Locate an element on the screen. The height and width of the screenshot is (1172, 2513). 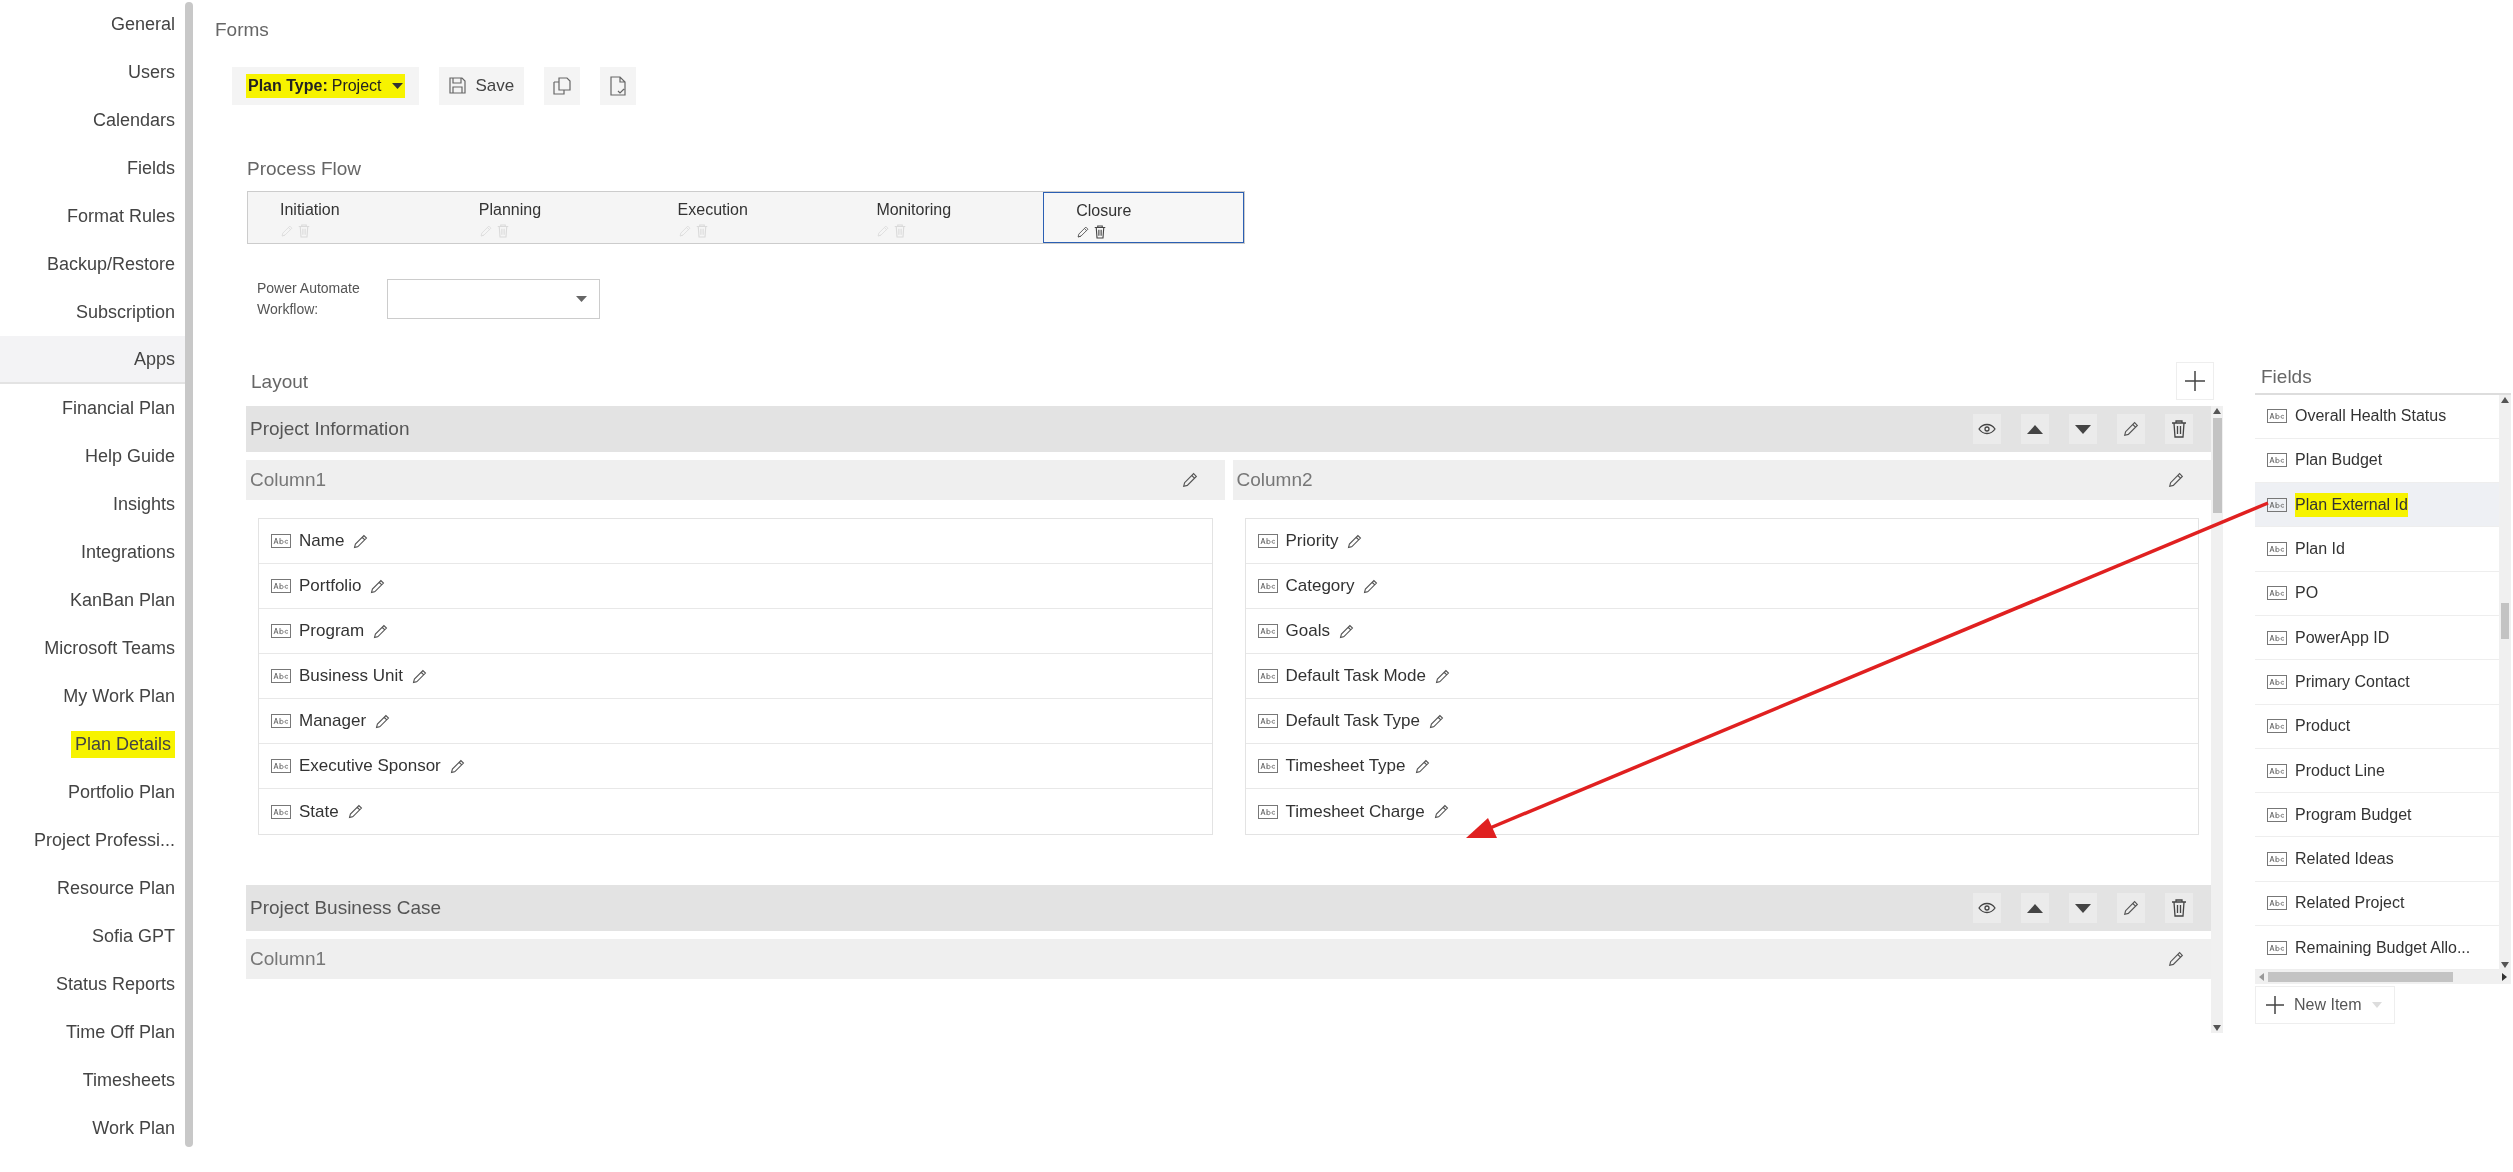
field-row: Portfolio is located at coordinates (735, 586).